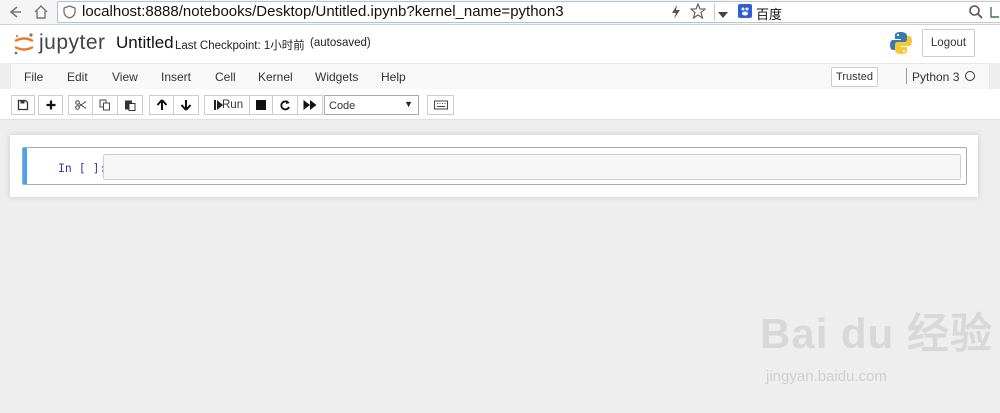 The image size is (1000, 413). Describe the element at coordinates (69, 14) in the screenshot. I see `shield-icon` at that location.